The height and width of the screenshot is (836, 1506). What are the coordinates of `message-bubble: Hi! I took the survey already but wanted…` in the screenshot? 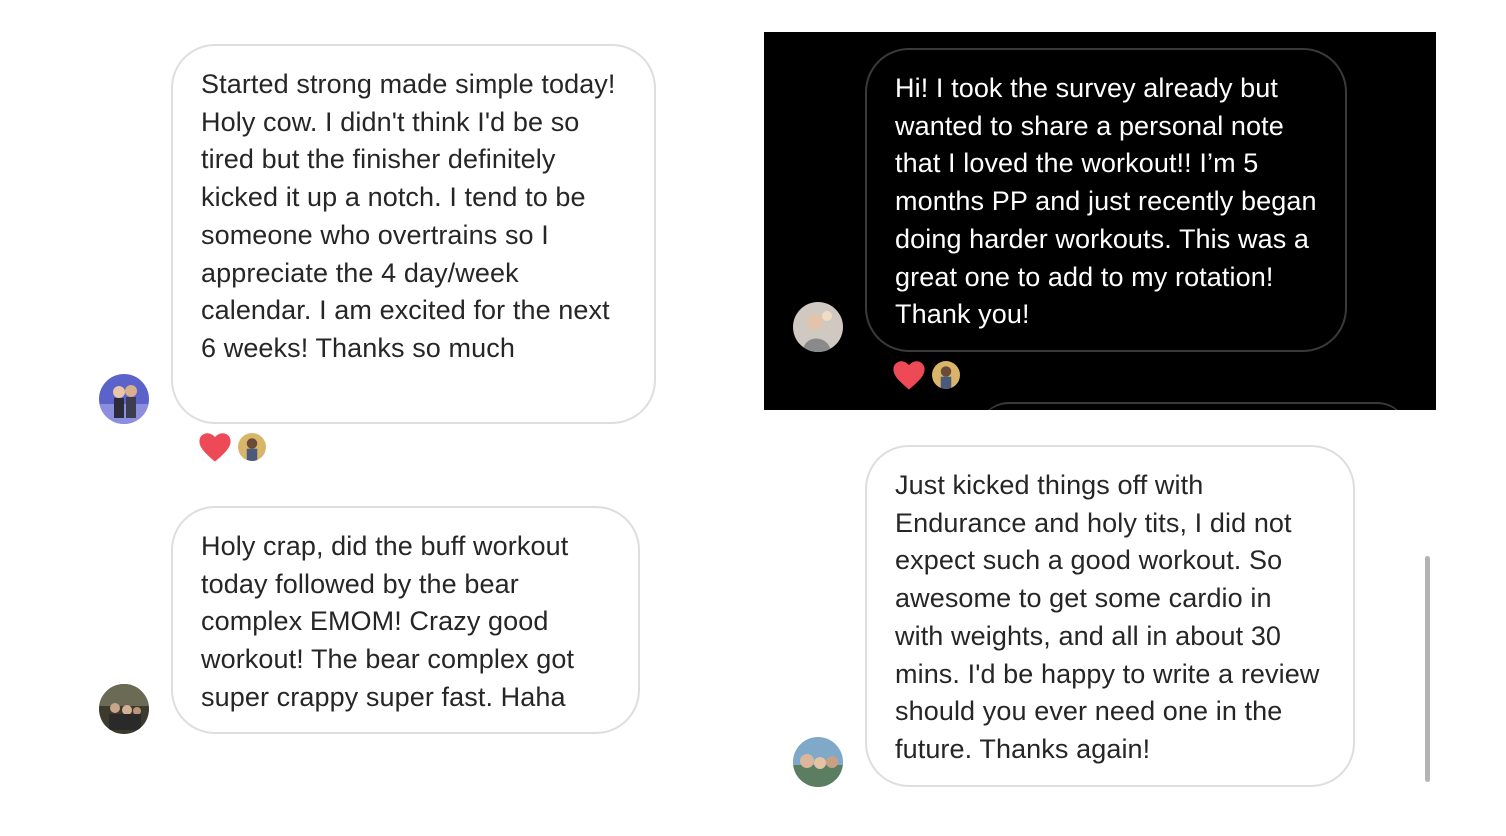 It's located at (1106, 200).